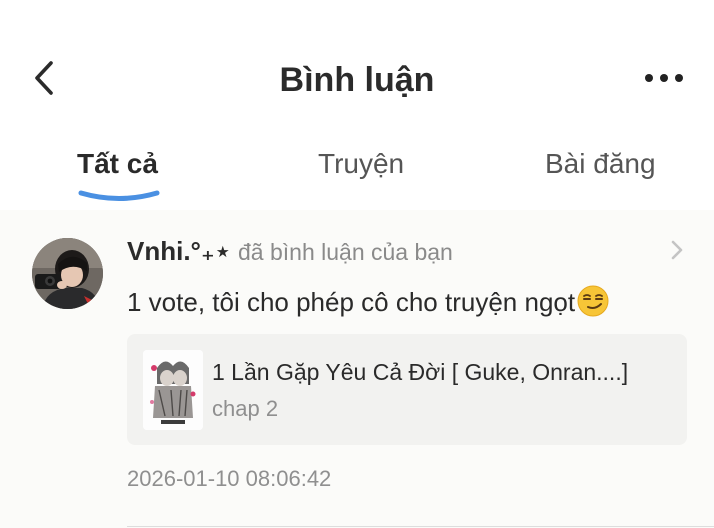  What do you see at coordinates (420, 526) in the screenshot?
I see `divider` at bounding box center [420, 526].